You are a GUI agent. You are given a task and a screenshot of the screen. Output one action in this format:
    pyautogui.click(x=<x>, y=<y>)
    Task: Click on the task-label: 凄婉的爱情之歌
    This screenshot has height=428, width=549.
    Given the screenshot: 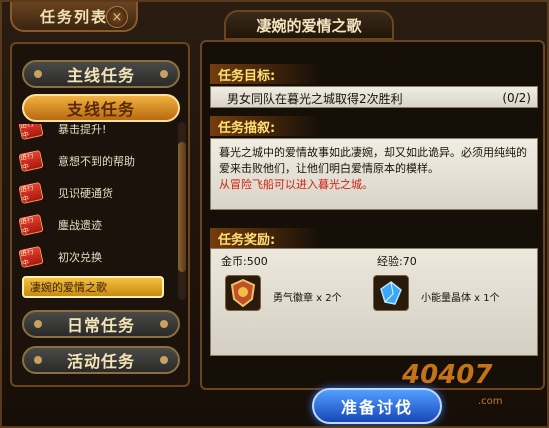 What is the action you would take?
    pyautogui.click(x=68, y=287)
    